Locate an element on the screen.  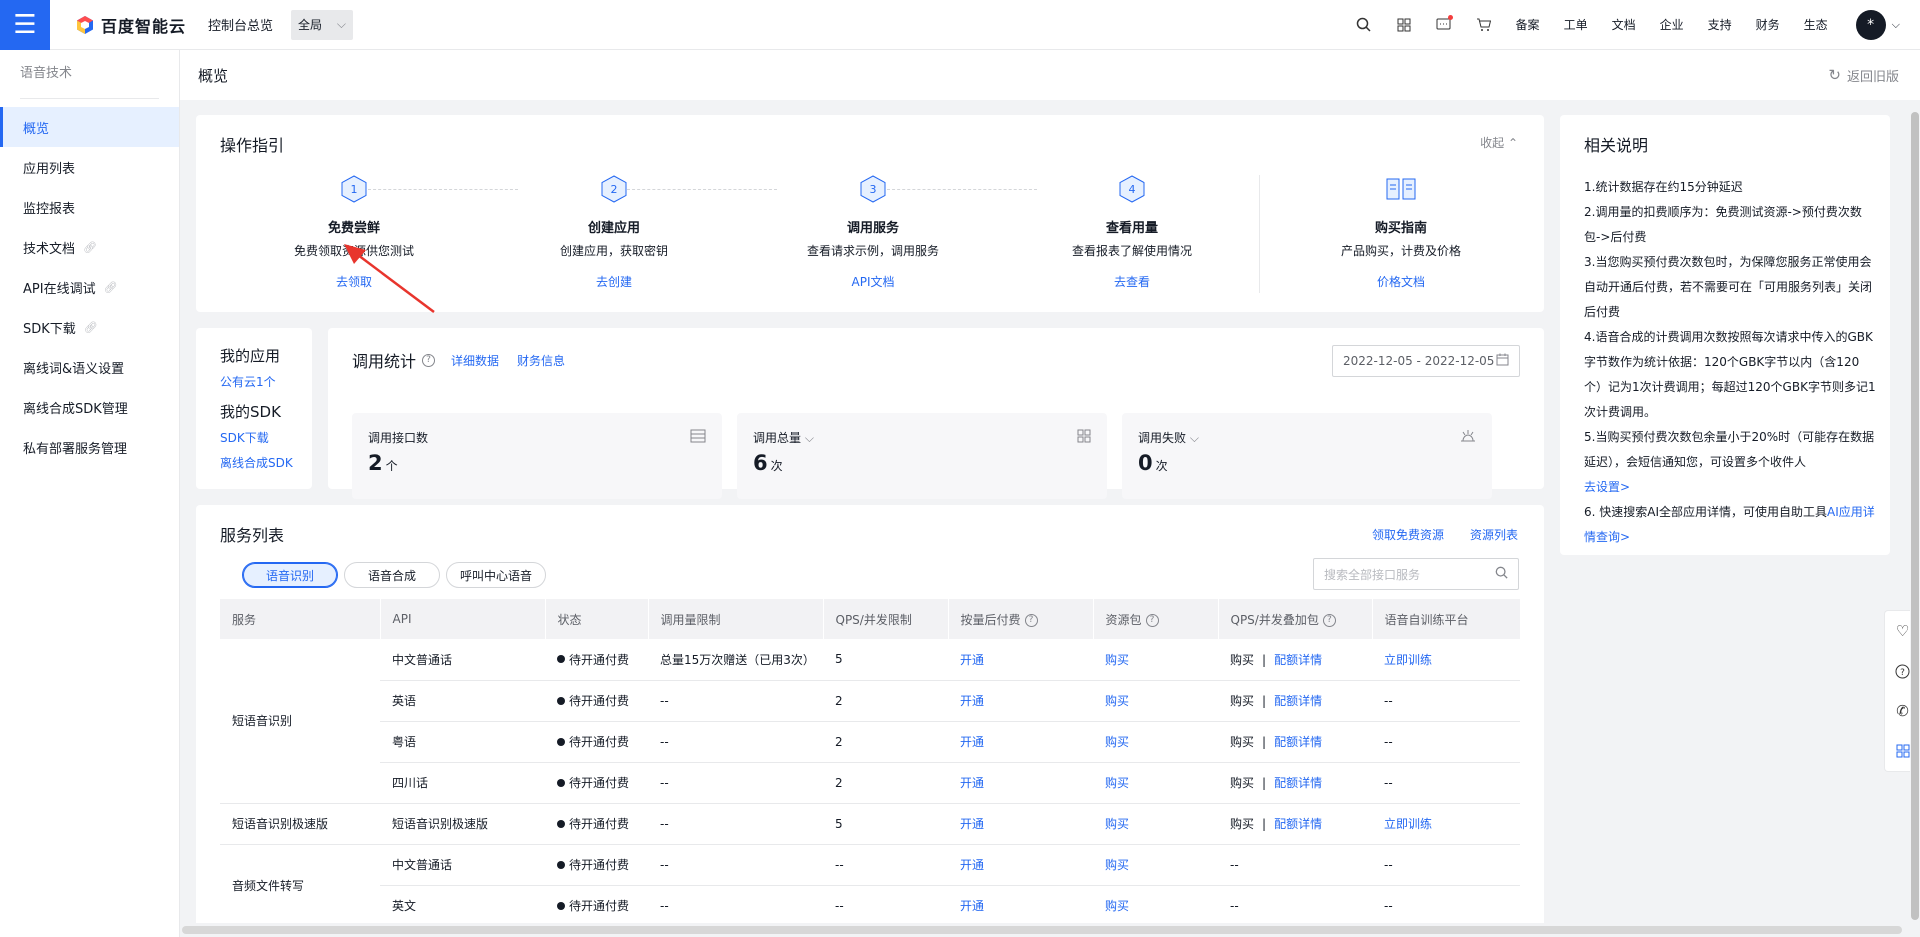
stat-label: 调用总量 ⌵ is located at coordinates (783, 437).